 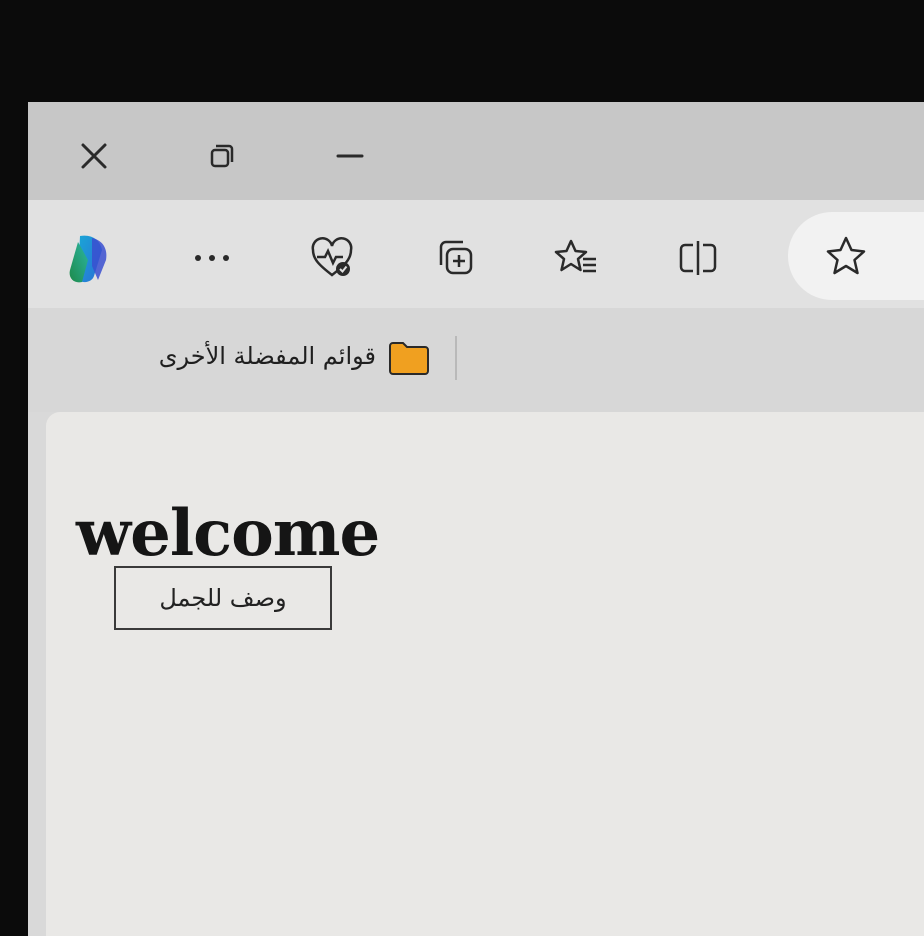 I want to click on favorite-star-icon, so click(x=846, y=255).